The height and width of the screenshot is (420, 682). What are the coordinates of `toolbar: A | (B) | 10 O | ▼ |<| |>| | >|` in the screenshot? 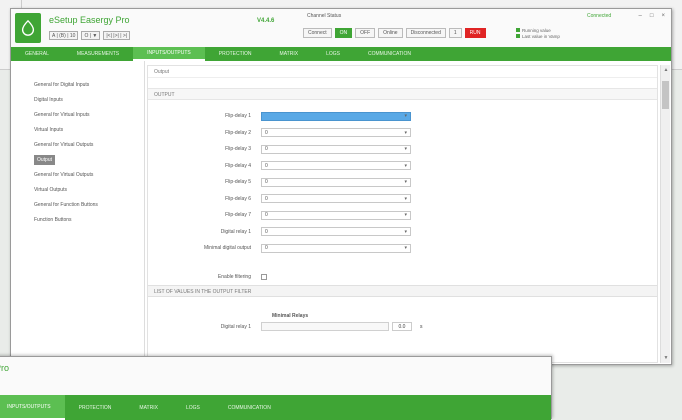 It's located at (90, 35).